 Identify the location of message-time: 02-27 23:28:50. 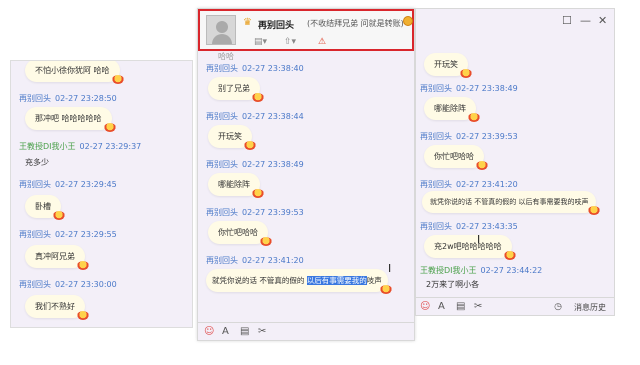
(86, 98).